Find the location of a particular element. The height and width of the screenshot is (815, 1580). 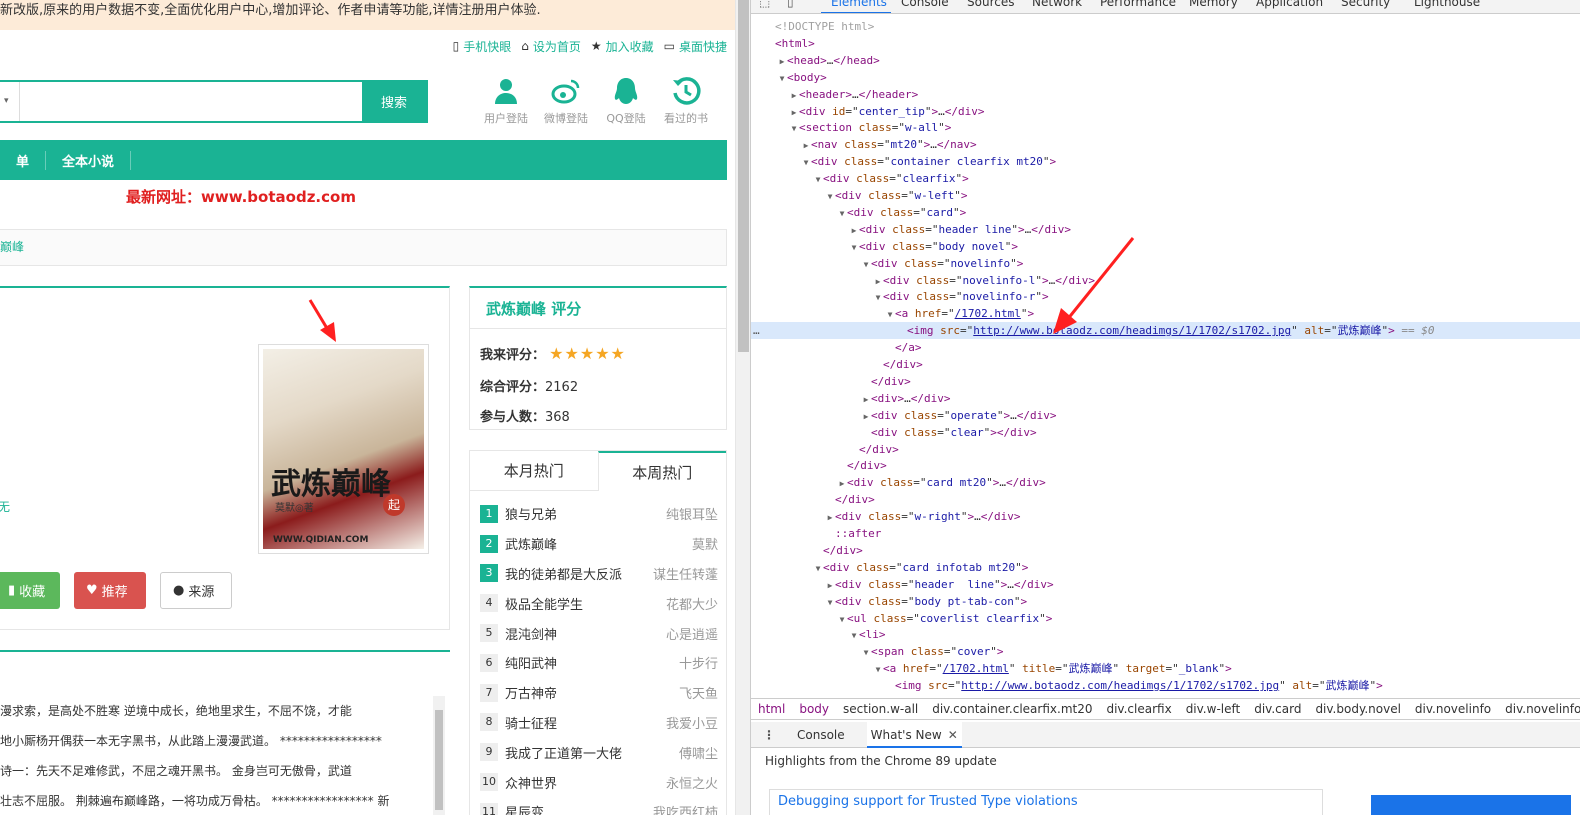

search-type-select: ▾ is located at coordinates (10, 101).